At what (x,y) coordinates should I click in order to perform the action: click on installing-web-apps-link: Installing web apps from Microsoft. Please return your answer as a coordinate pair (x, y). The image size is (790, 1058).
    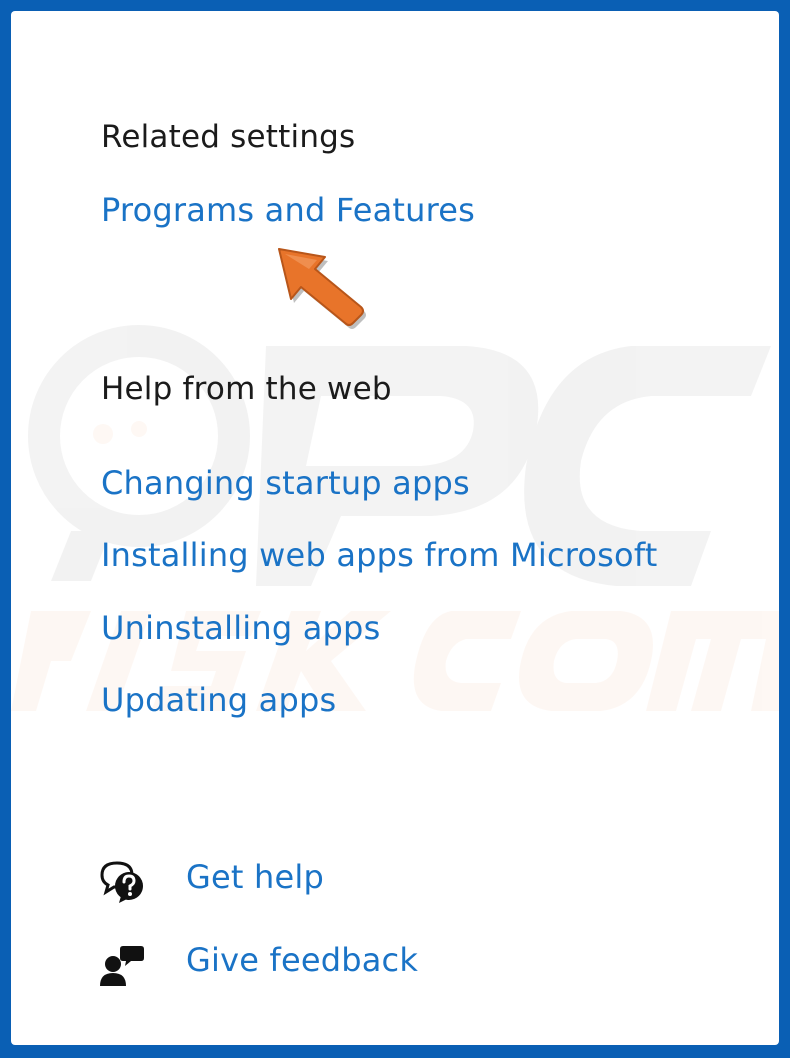
    Looking at the image, I should click on (379, 555).